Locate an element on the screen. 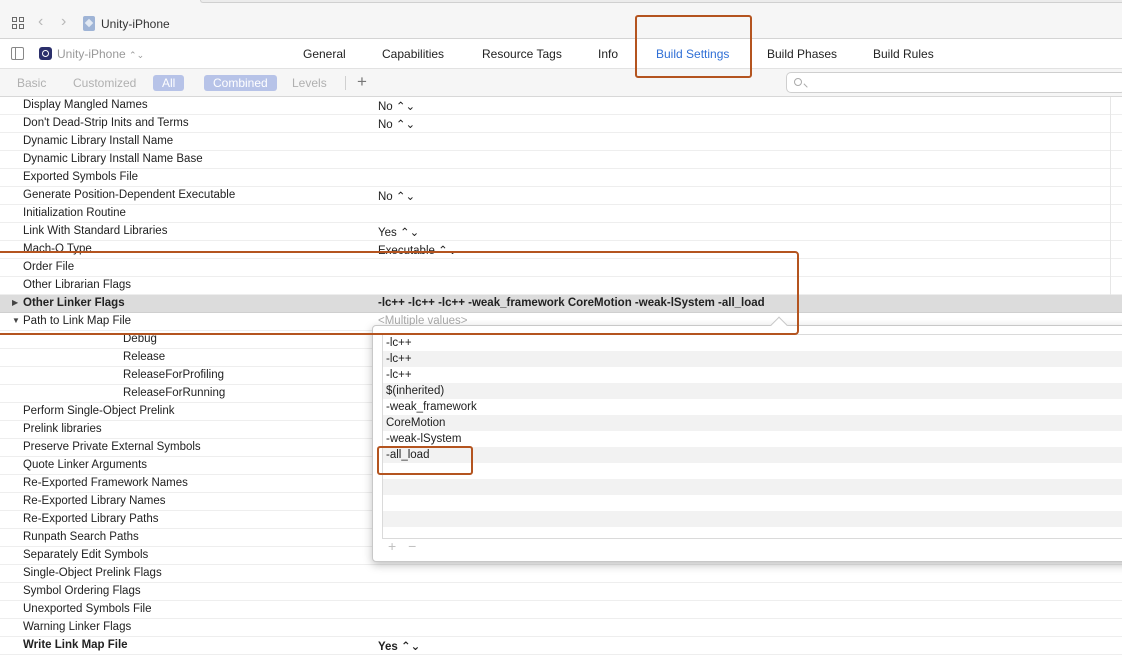 The height and width of the screenshot is (665, 1122). setting-row-initialization-routine: Initialization Routine is located at coordinates (561, 214).